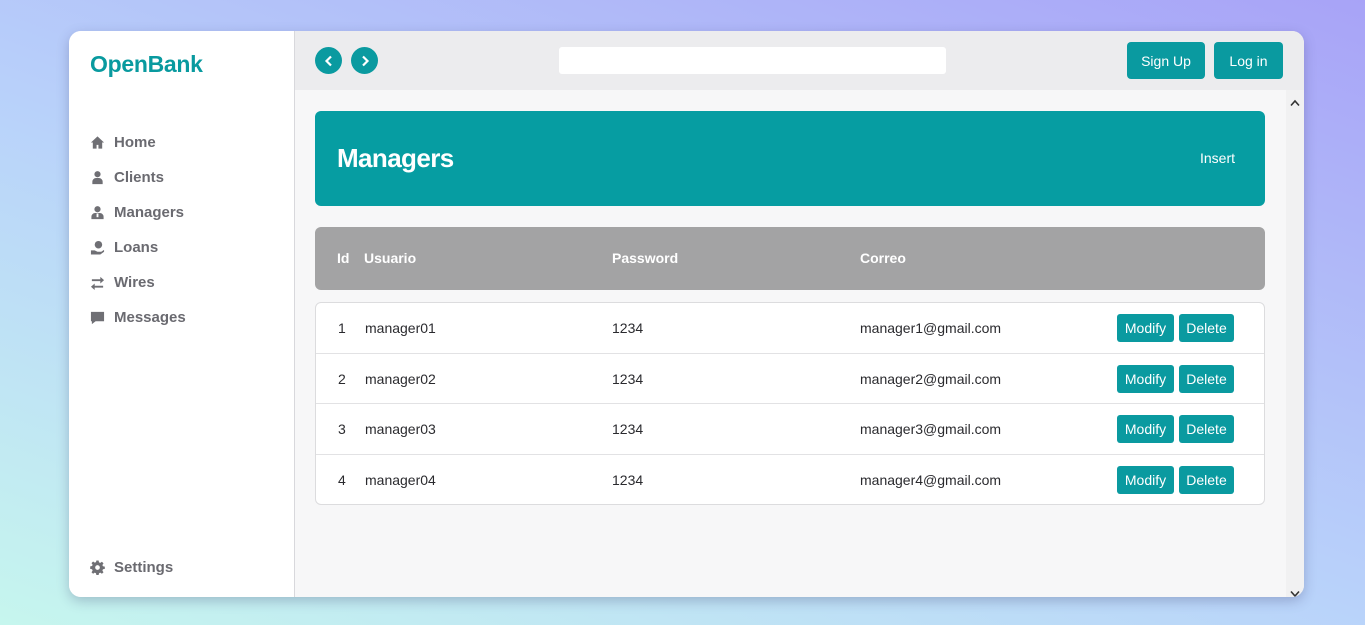 This screenshot has width=1365, height=625. What do you see at coordinates (102, 248) in the screenshot?
I see `loan-hand-icon` at bounding box center [102, 248].